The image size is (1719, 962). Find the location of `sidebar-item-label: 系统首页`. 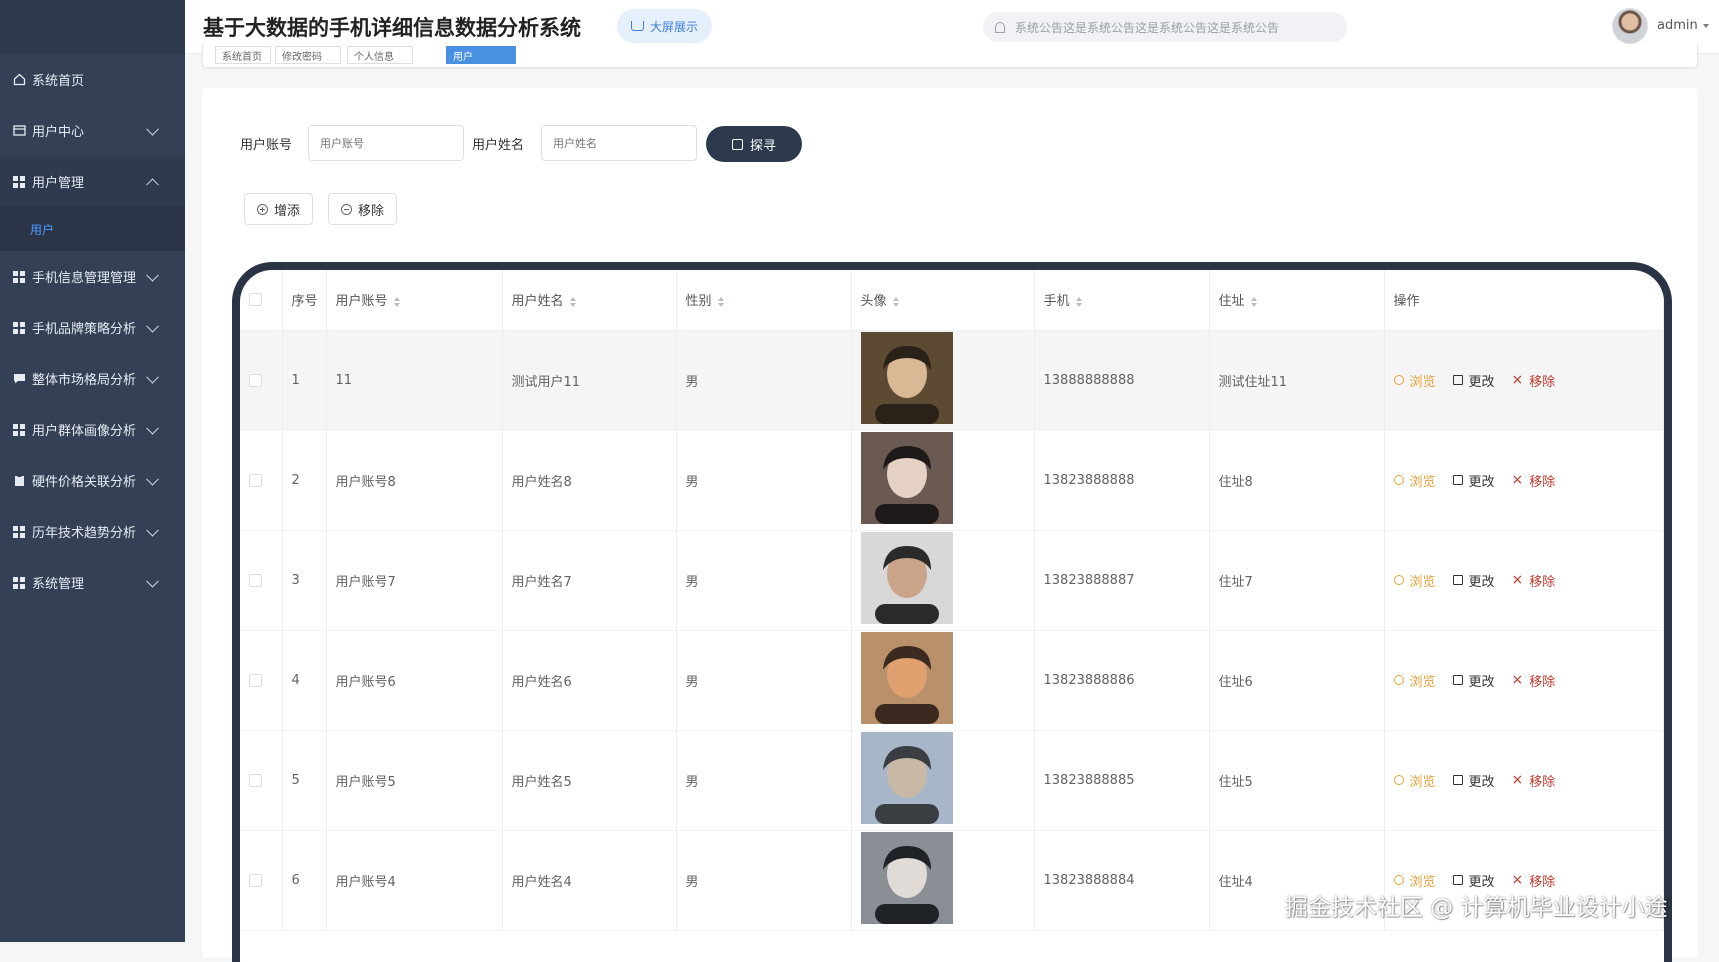

sidebar-item-label: 系统首页 is located at coordinates (58, 81).